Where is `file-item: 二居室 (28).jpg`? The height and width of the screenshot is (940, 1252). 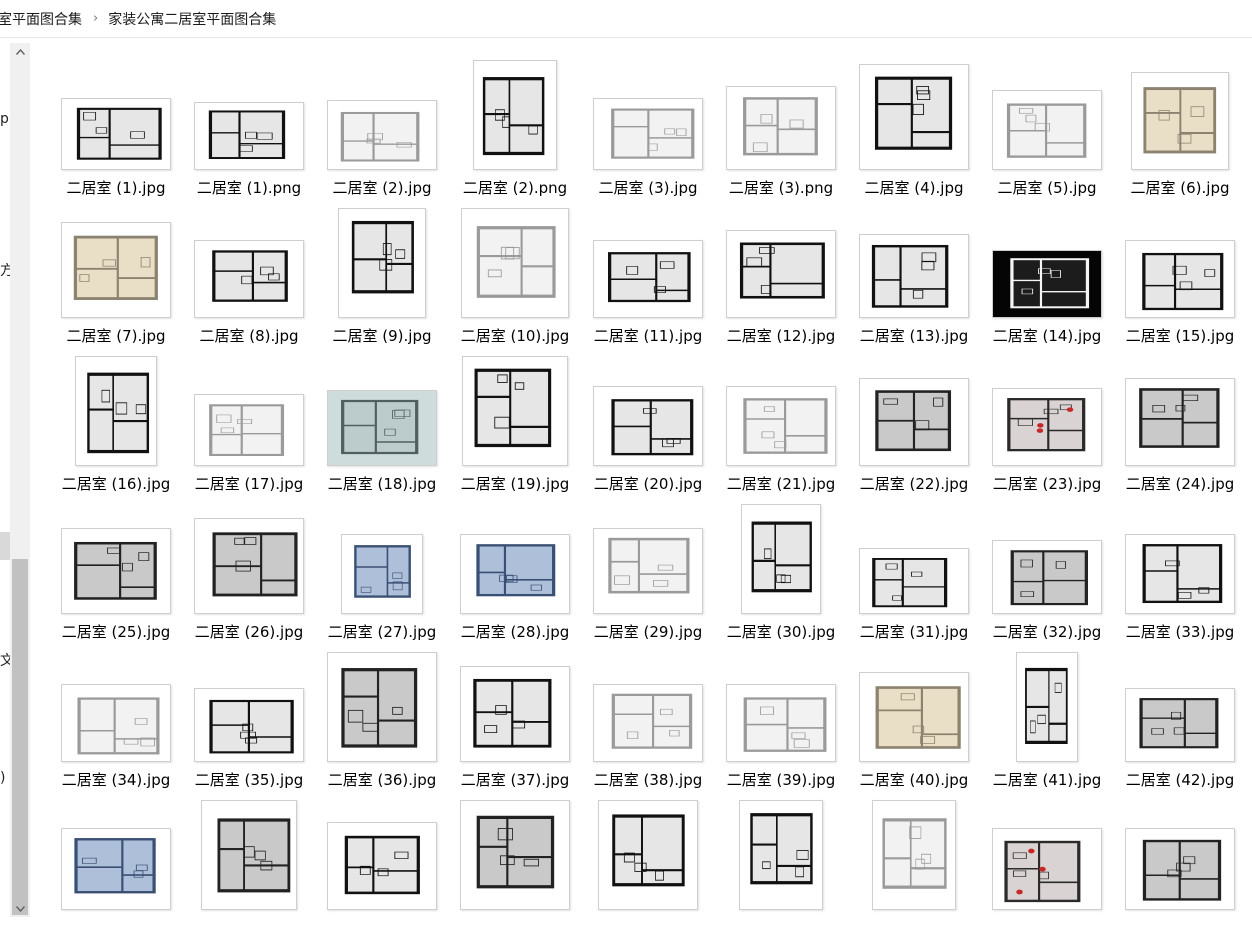
file-item: 二居室 (28).jpg is located at coordinates (515, 570).